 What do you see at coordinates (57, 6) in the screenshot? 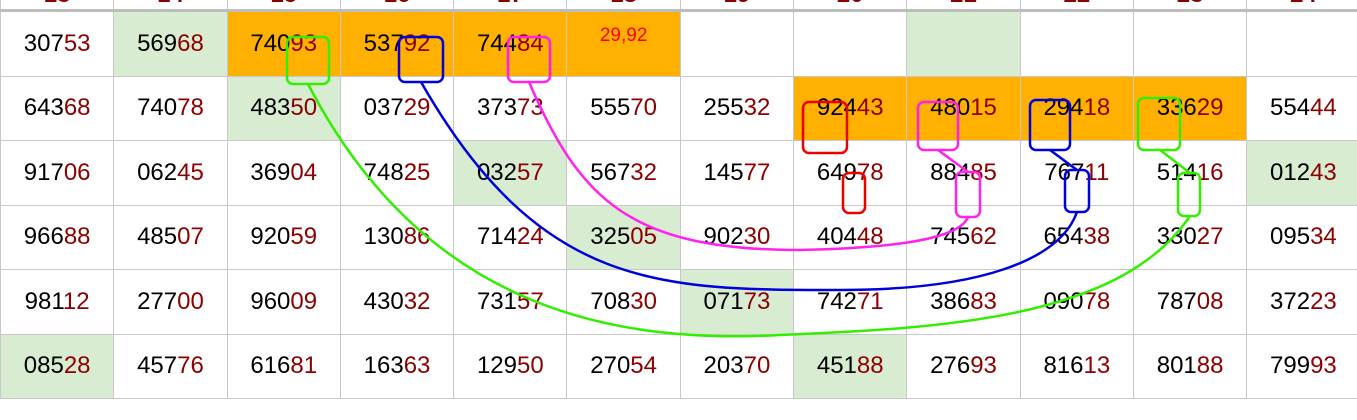
I see `column-header: 13` at bounding box center [57, 6].